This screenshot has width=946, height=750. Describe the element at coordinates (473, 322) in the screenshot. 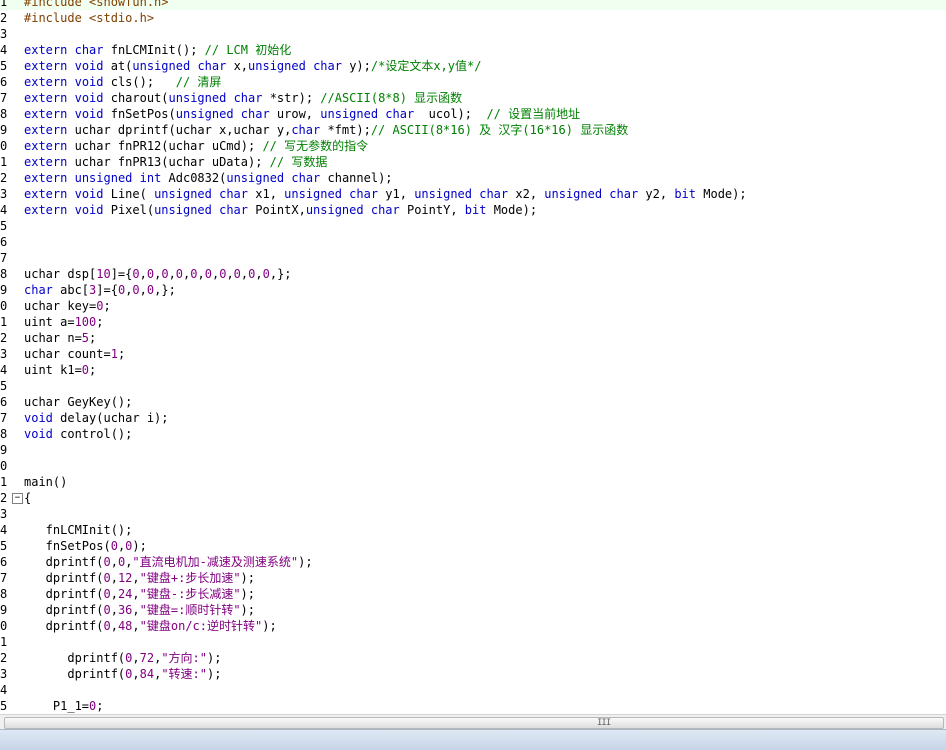

I see `code-line: 1 uint a=100;` at that location.